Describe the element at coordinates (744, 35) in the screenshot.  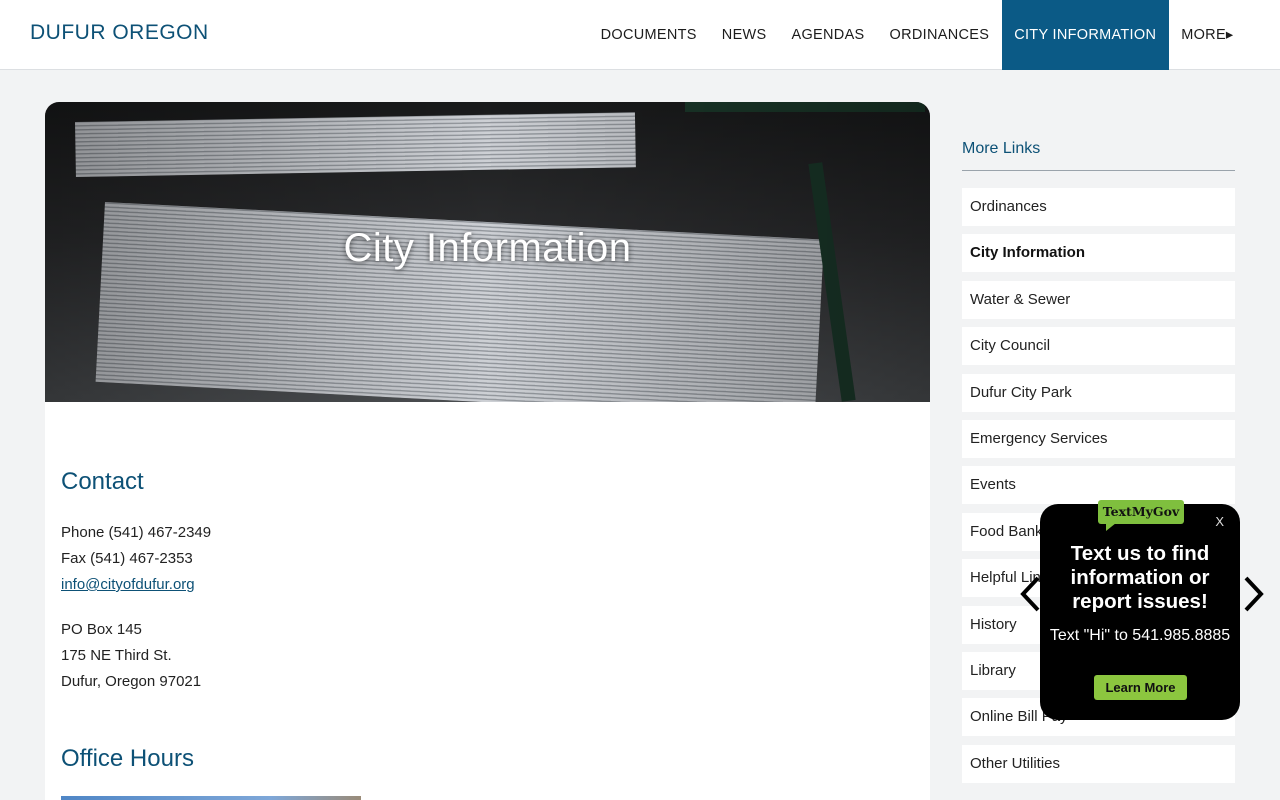
I see `nav-news: NEWS` at that location.